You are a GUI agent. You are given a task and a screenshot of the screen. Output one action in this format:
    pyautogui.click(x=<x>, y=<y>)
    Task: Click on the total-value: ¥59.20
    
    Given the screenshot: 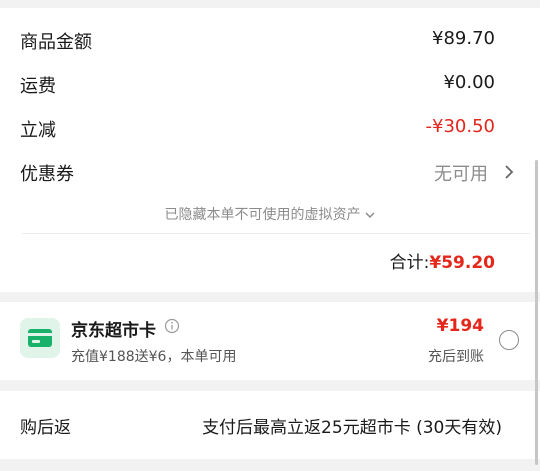 What is the action you would take?
    pyautogui.click(x=462, y=263)
    